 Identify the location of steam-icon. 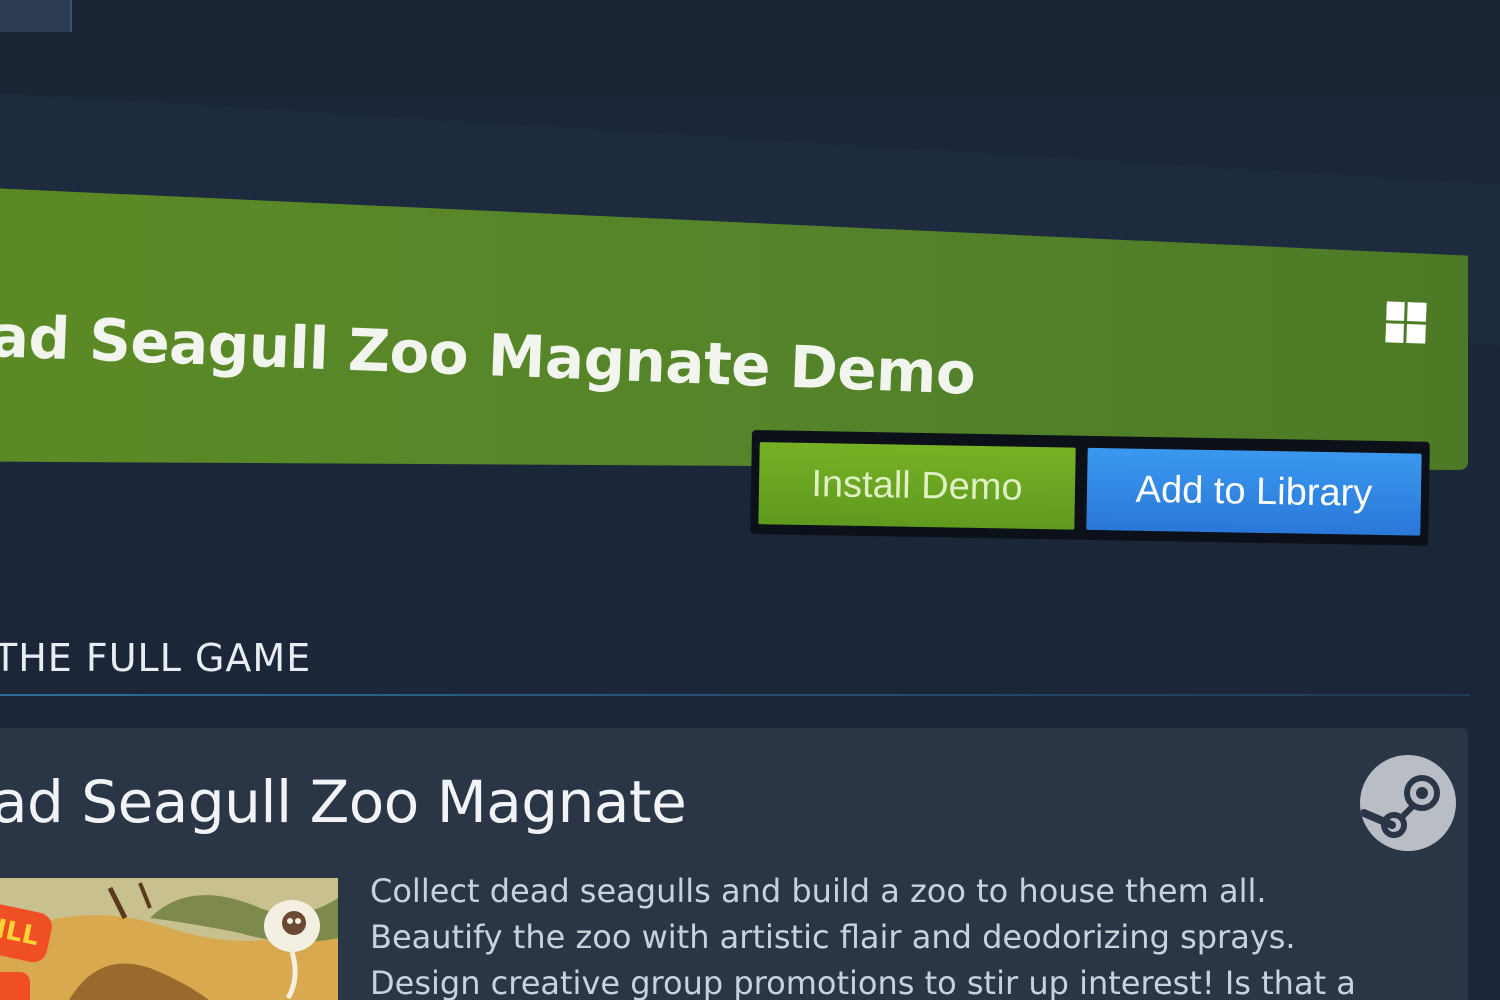
(1408, 803).